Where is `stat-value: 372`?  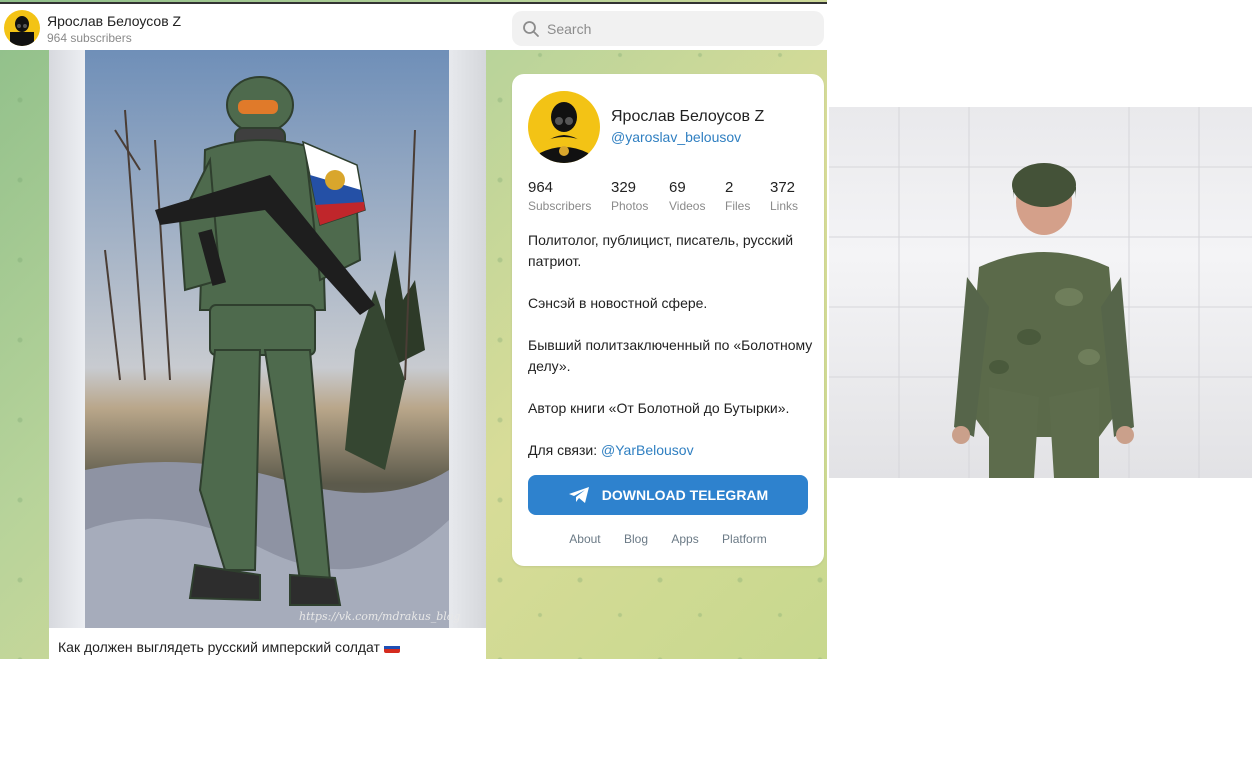
stat-value: 372 is located at coordinates (783, 187).